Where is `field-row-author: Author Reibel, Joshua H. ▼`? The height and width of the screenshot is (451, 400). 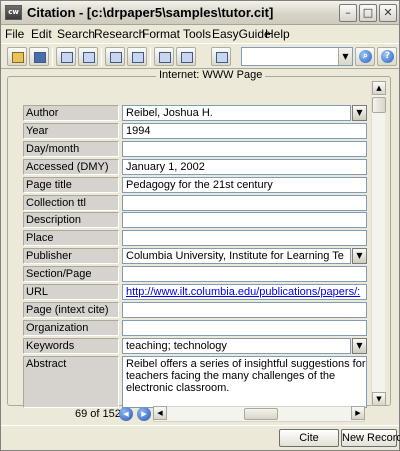
field-row-author: Author Reibel, Joshua H. ▼ is located at coordinates (195, 113).